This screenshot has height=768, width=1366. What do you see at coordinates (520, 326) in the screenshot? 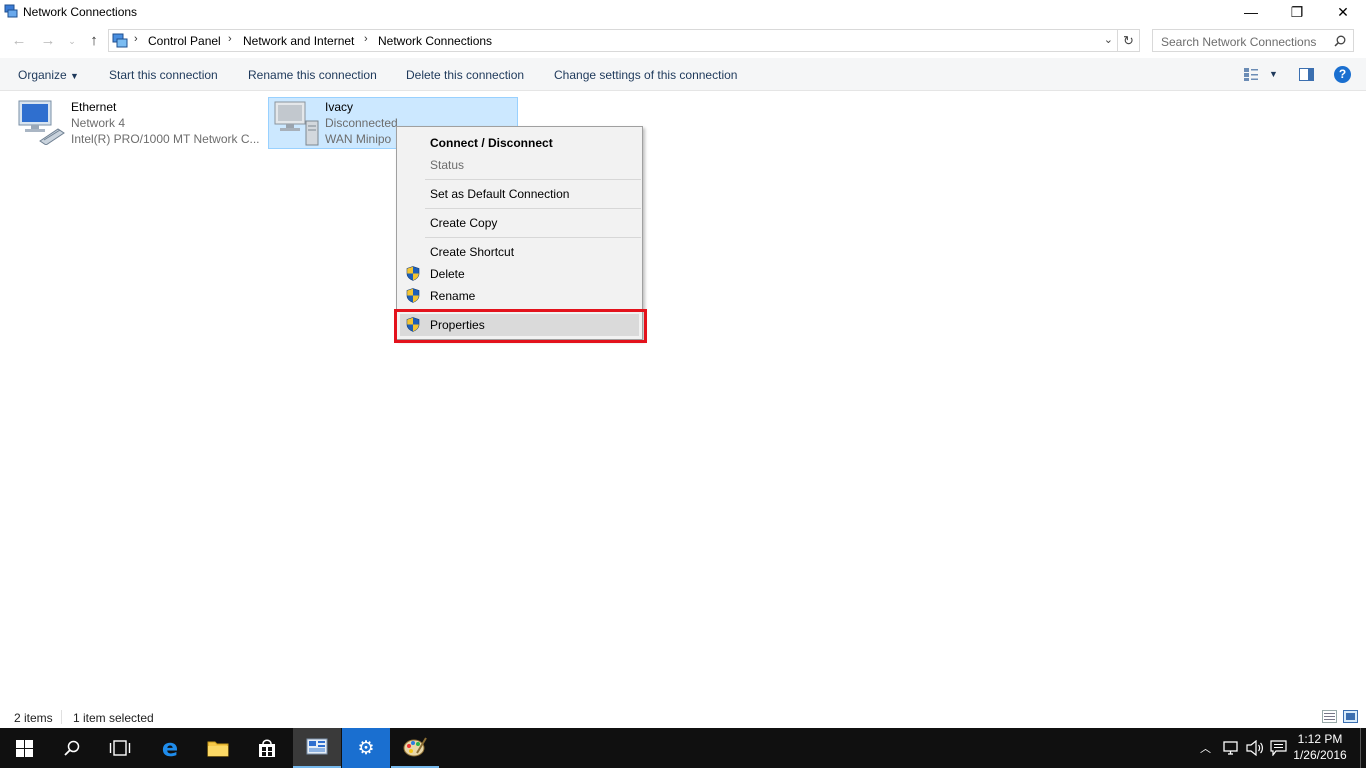
I see `highlight-annotation-box` at bounding box center [520, 326].